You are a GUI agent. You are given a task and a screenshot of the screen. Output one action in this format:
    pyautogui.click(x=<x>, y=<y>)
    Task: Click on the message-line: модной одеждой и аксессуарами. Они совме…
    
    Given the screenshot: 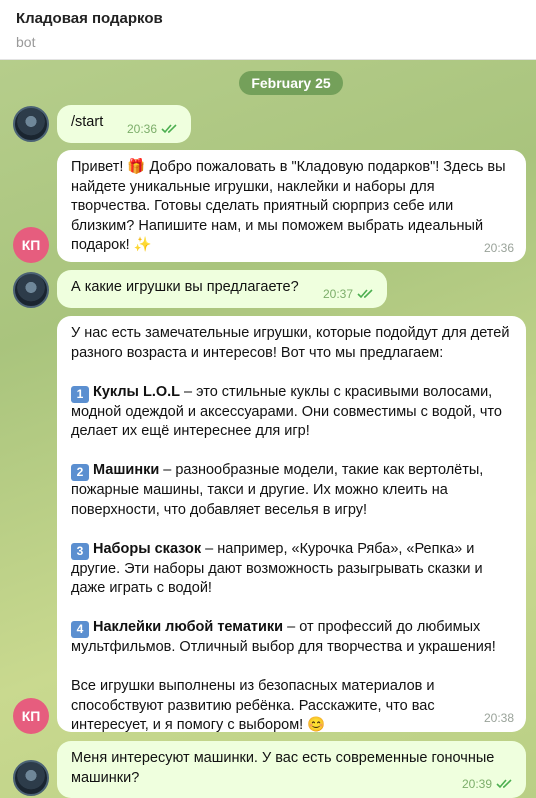 What is the action you would take?
    pyautogui.click(x=286, y=411)
    